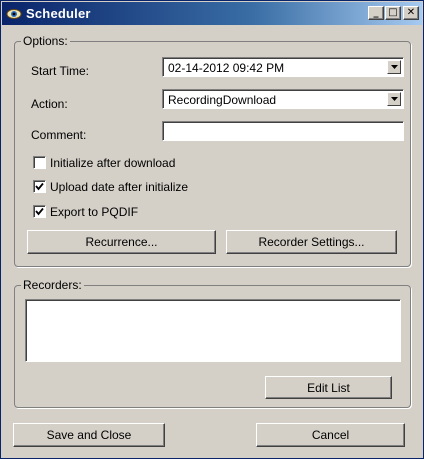 Image resolution: width=424 pixels, height=459 pixels. What do you see at coordinates (59, 135) in the screenshot?
I see `comment-label: Comment:` at bounding box center [59, 135].